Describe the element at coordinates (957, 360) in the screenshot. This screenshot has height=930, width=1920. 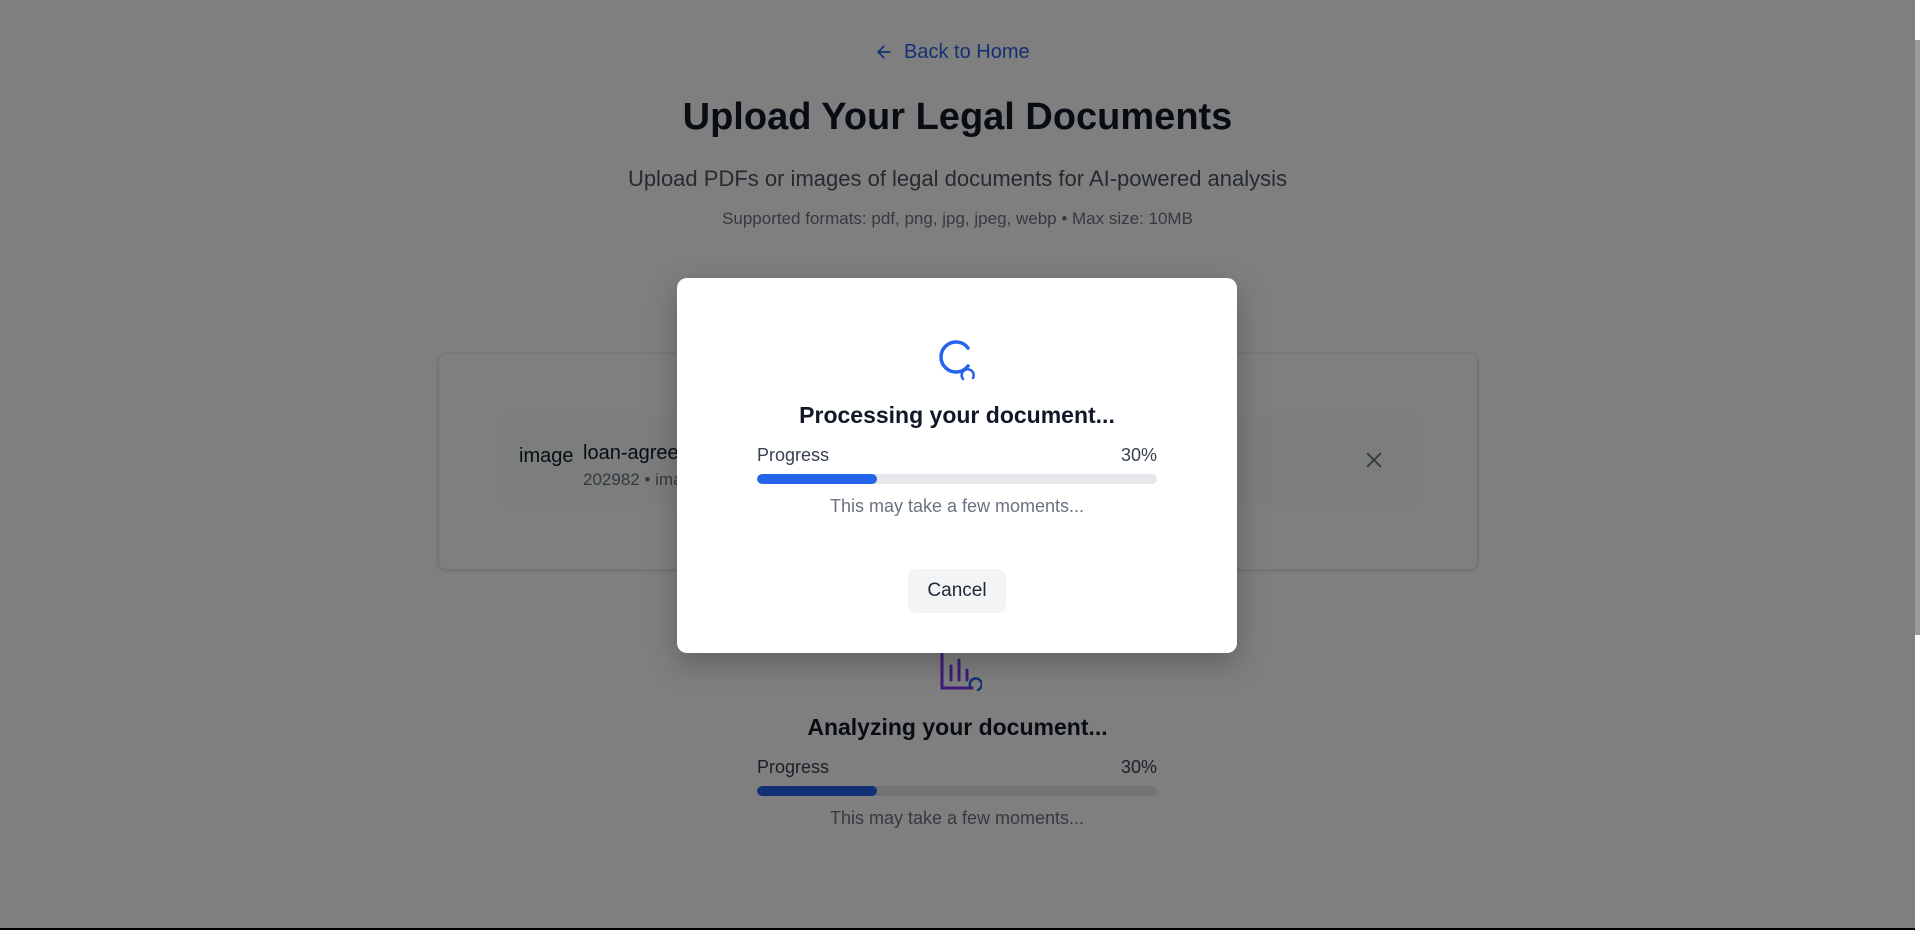
I see `search-loader-icon` at that location.